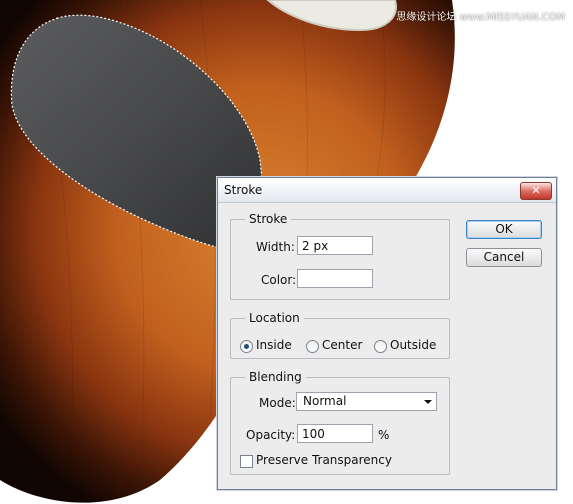  Describe the element at coordinates (274, 345) in the screenshot. I see `inside-label: Inside` at that location.